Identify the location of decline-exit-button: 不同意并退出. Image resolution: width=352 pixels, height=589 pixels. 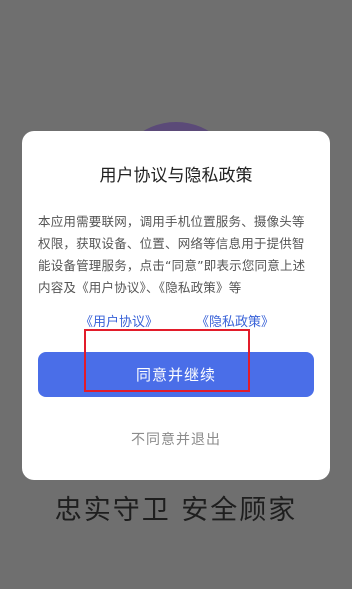
(176, 439).